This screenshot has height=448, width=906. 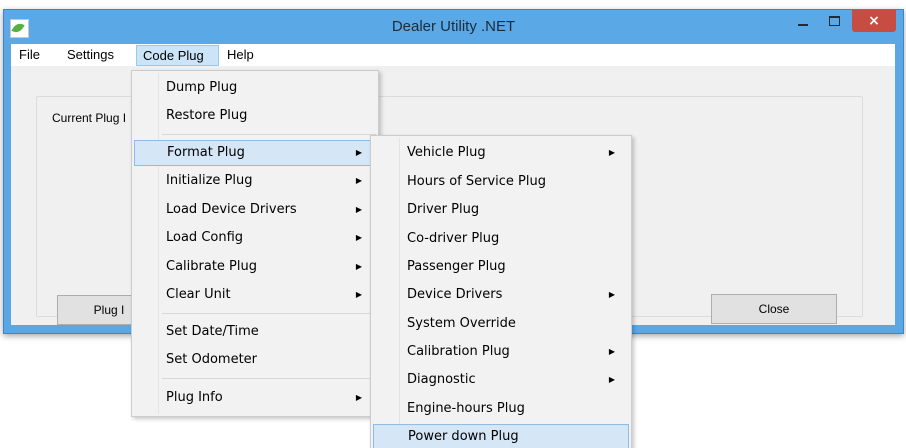 I want to click on menu-item-label: Dump Plug, so click(x=202, y=87).